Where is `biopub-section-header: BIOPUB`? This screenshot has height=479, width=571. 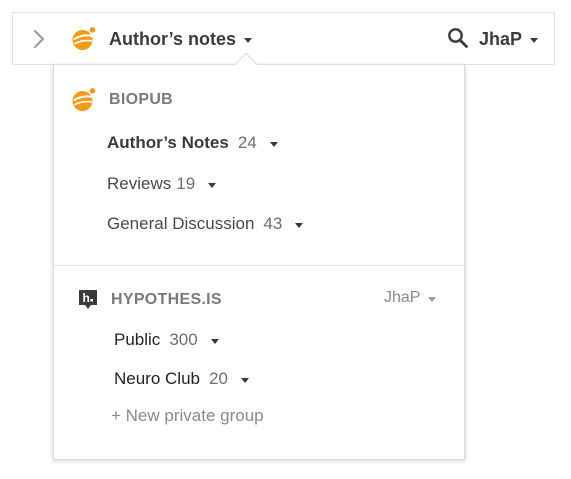 biopub-section-header: BIOPUB is located at coordinates (122, 100).